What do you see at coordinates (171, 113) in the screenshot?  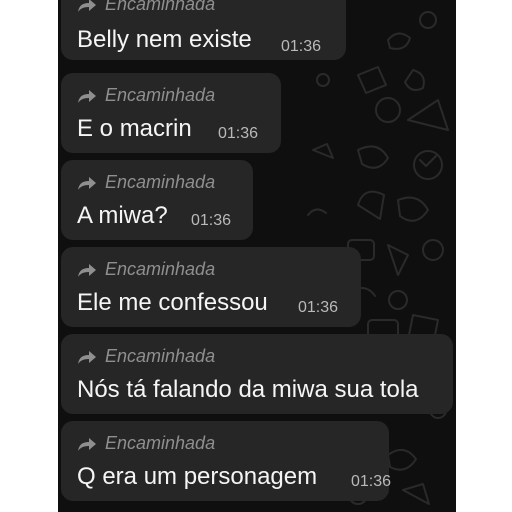 I see `message-bubble: Encaminhada E o macrin 01:36` at bounding box center [171, 113].